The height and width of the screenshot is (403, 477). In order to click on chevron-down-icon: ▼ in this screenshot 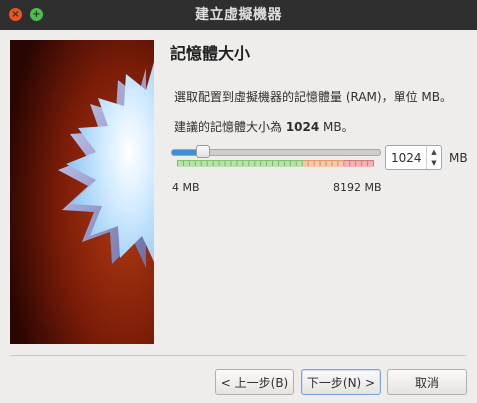, I will do `click(434, 162)`.